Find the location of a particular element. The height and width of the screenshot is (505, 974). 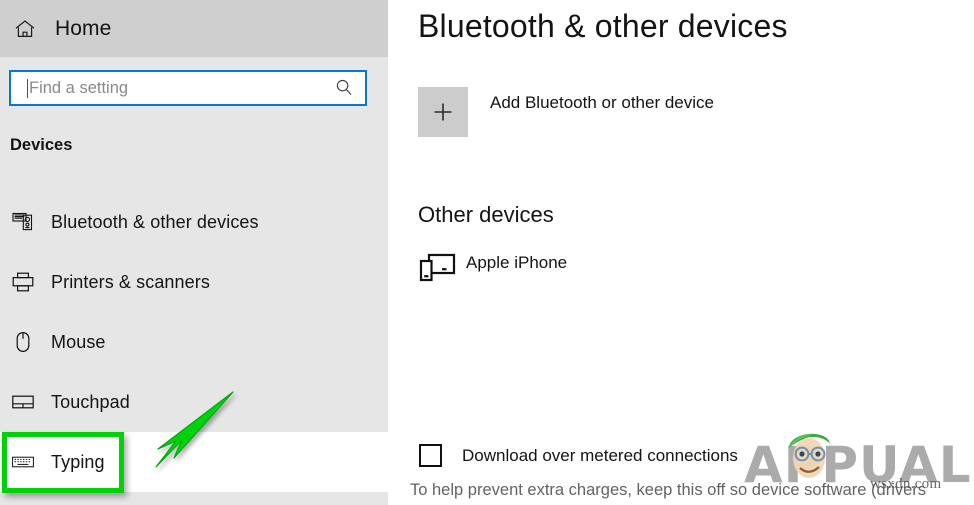

other-devices-heading: Other devices is located at coordinates (486, 214).